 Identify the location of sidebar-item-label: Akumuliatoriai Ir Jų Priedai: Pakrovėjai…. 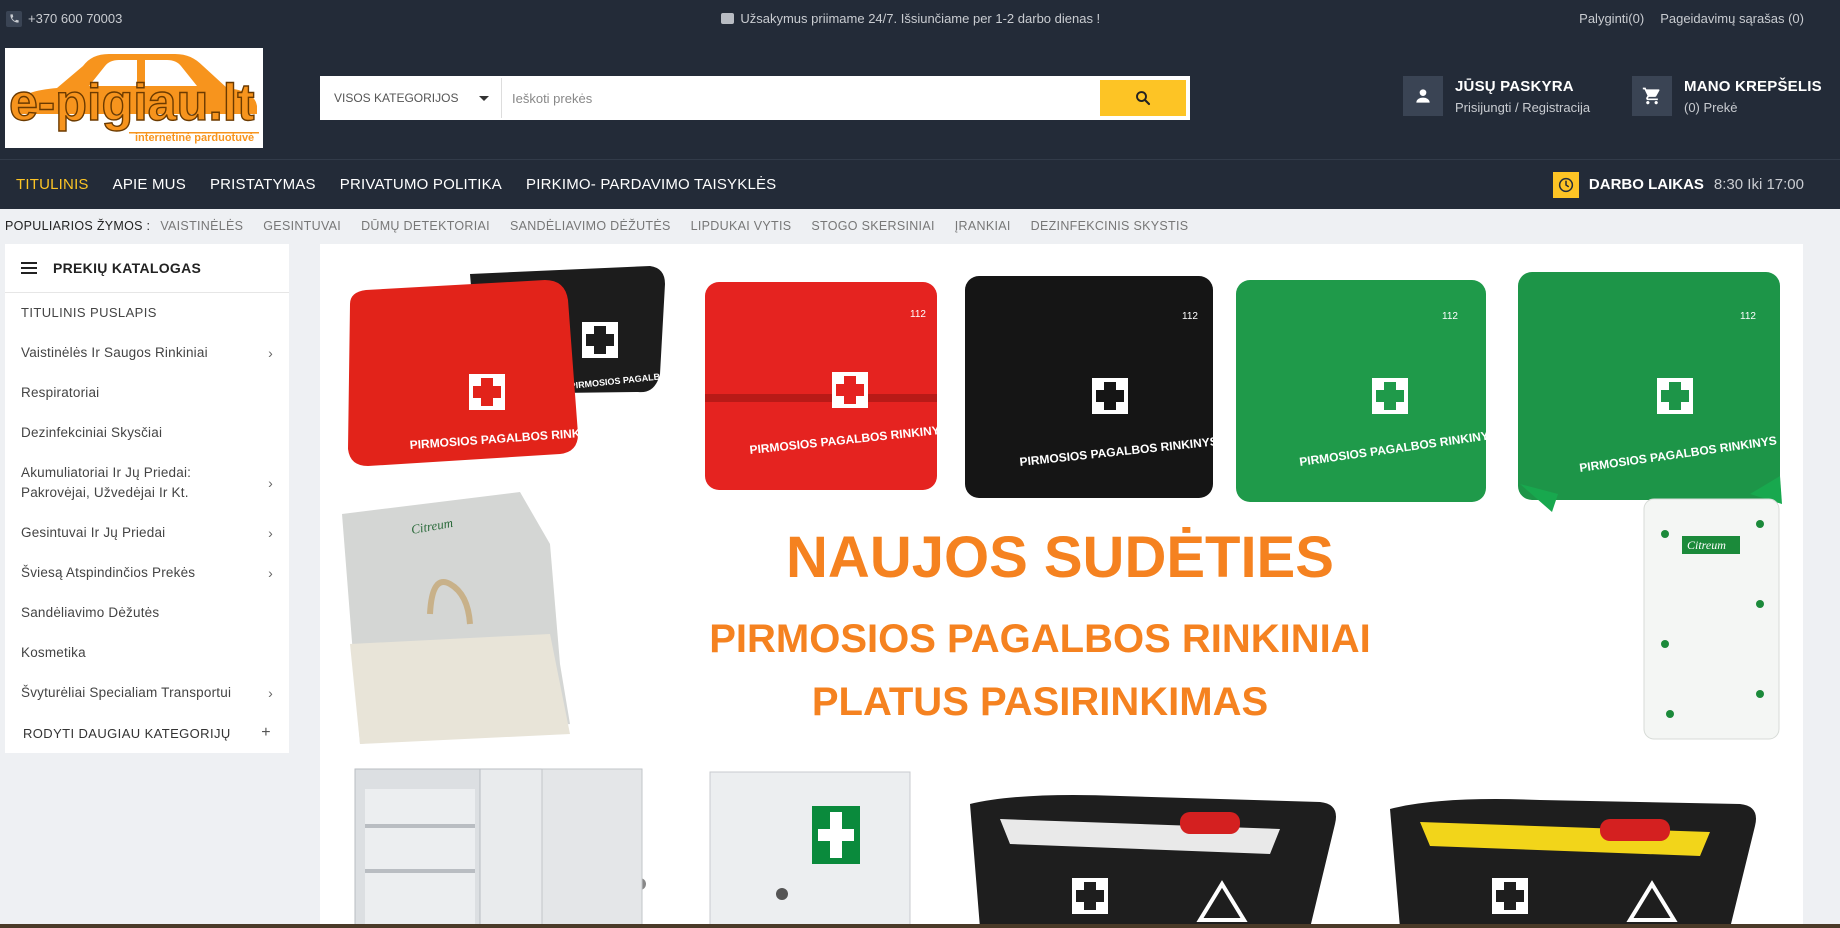
(106, 482).